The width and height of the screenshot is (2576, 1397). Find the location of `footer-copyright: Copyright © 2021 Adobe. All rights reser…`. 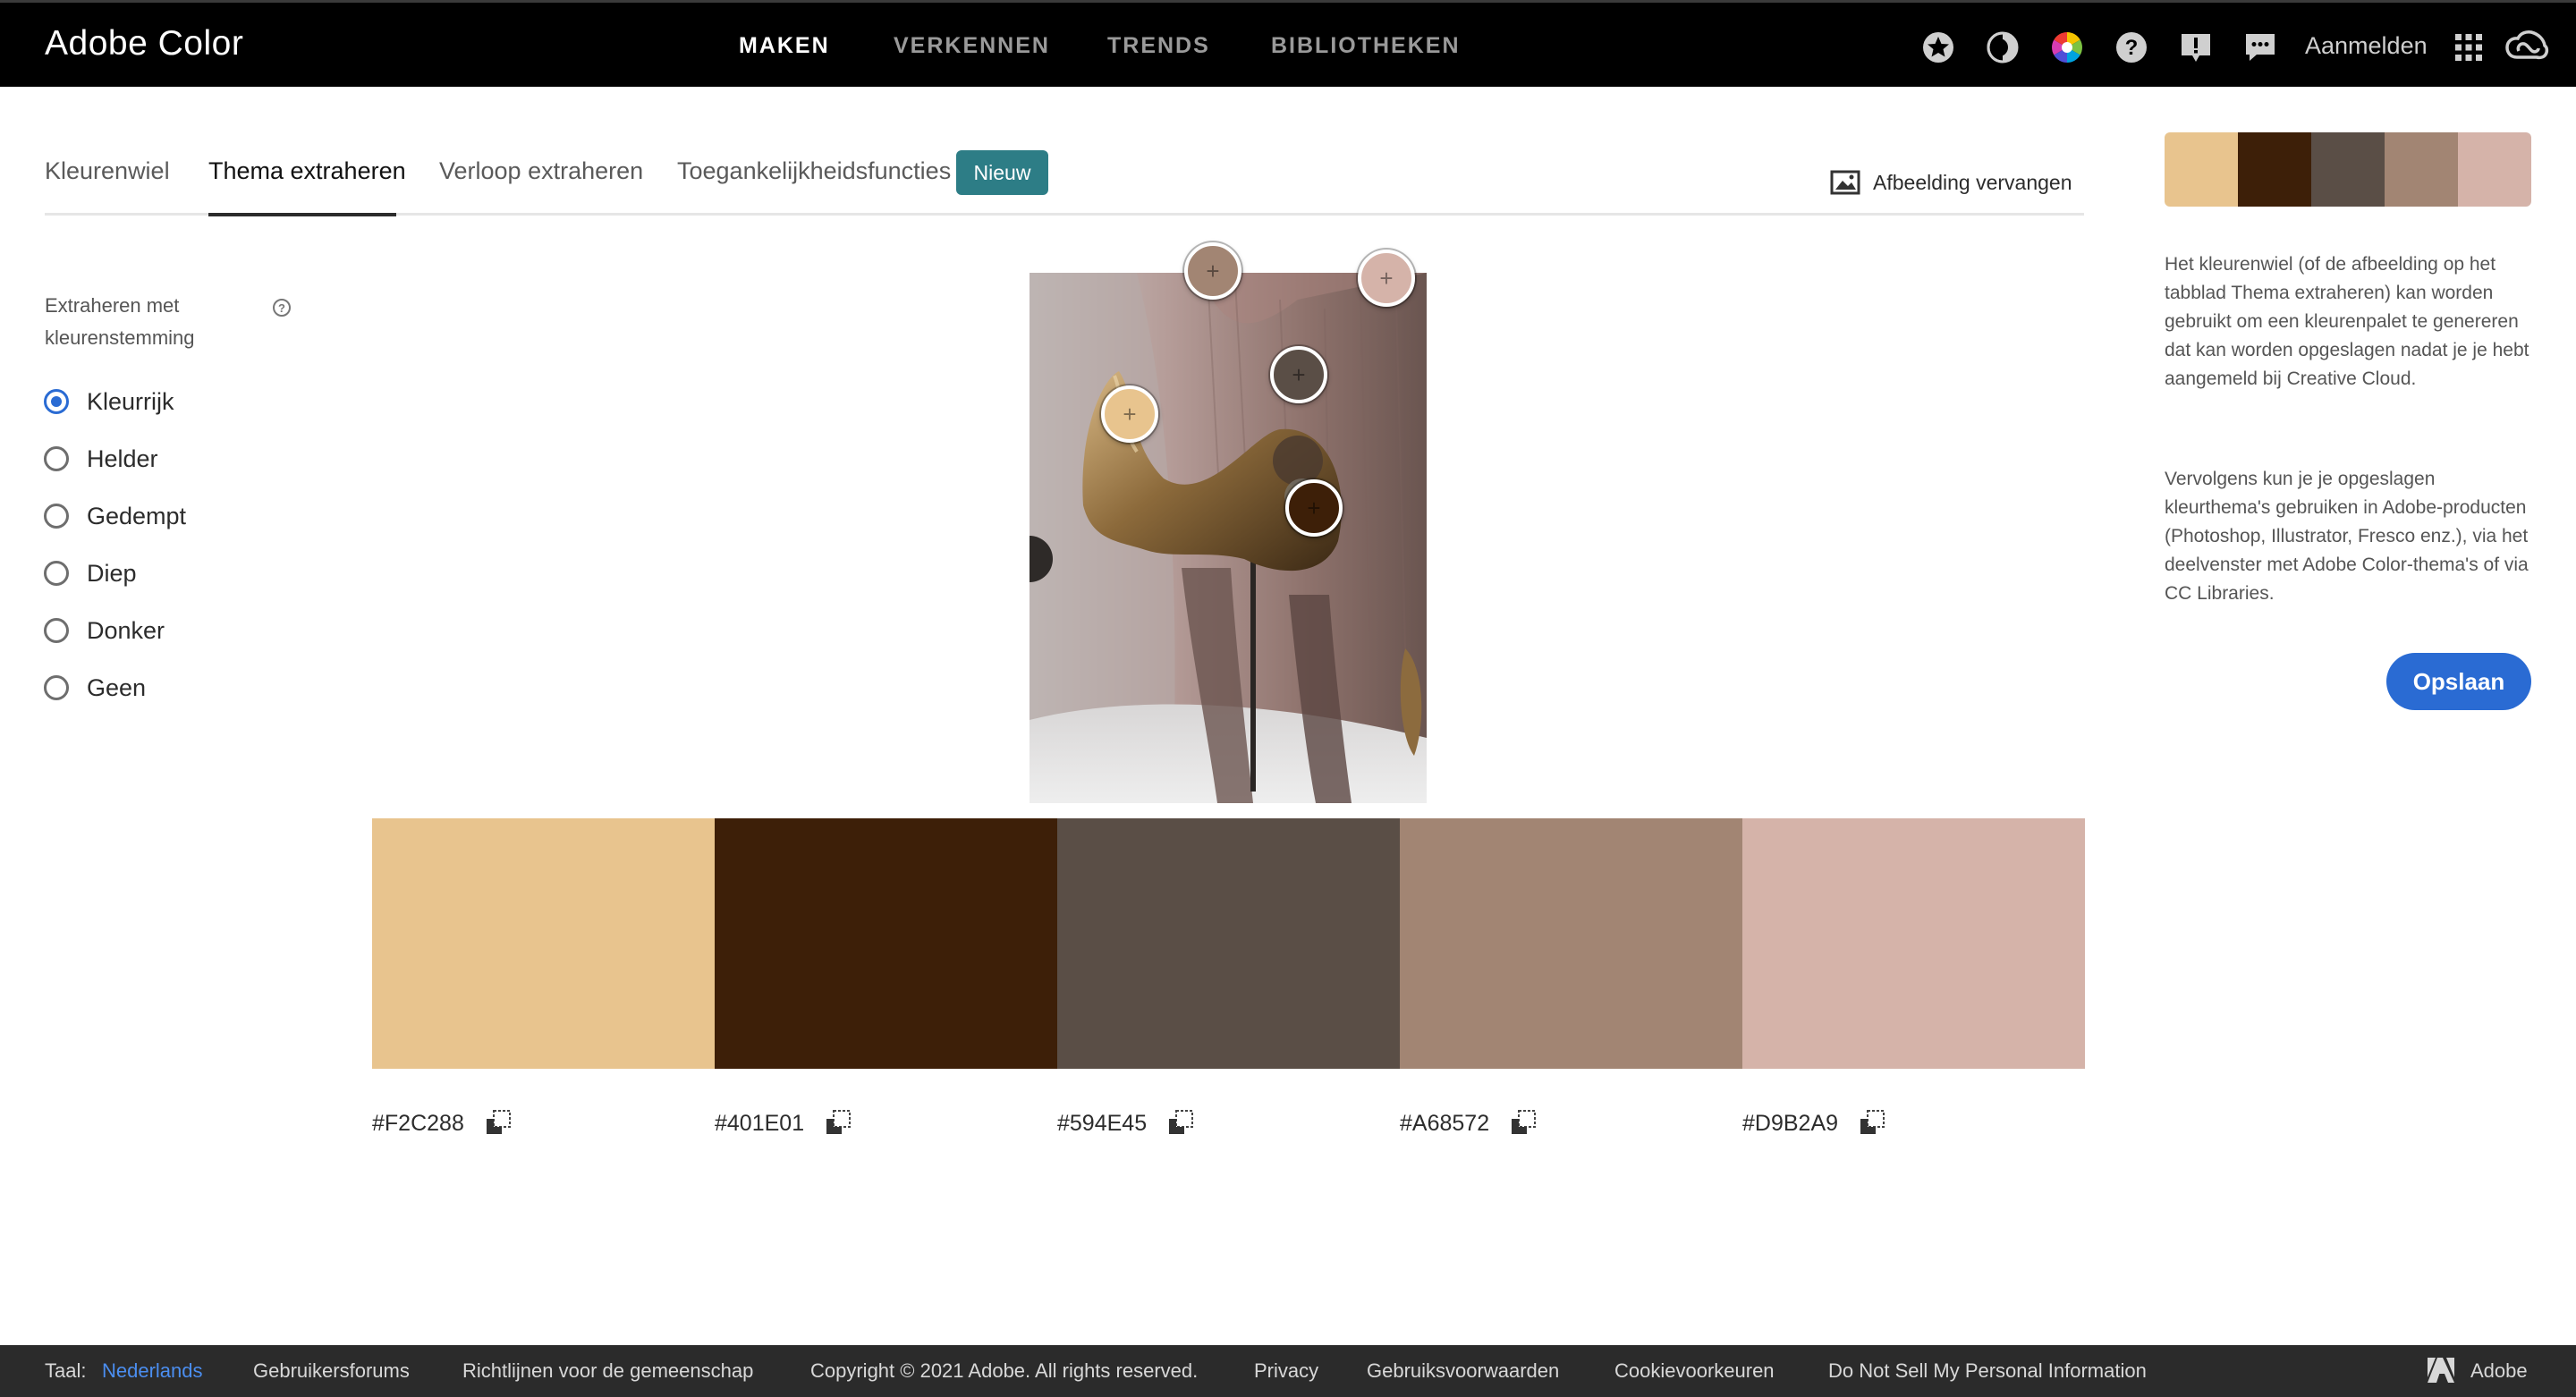

footer-copyright: Copyright © 2021 Adobe. All rights reser… is located at coordinates (1004, 1370).